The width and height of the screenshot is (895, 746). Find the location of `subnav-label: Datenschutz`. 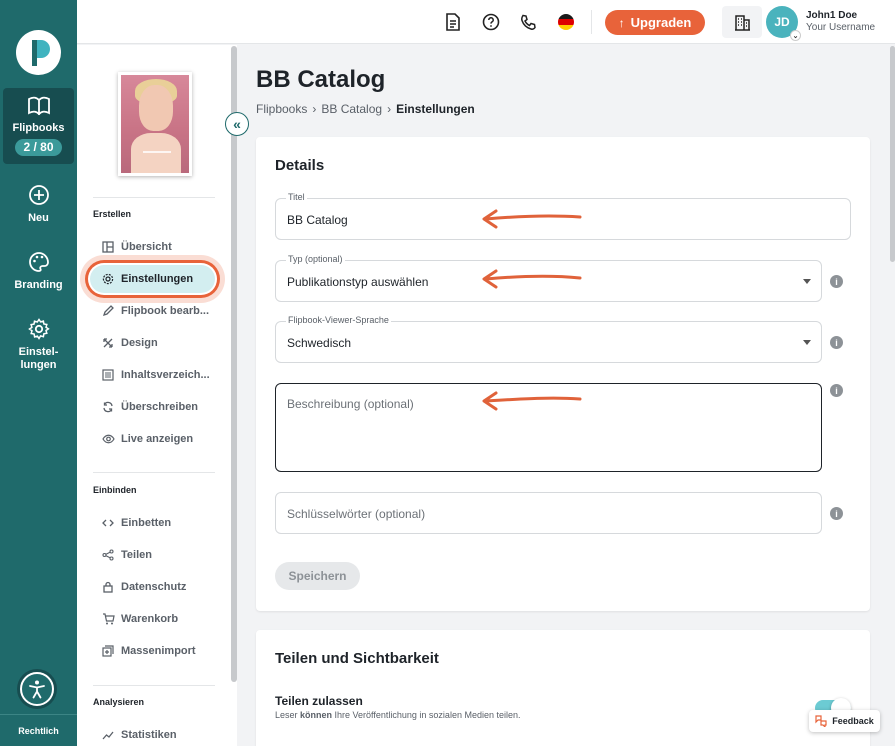

subnav-label: Datenschutz is located at coordinates (154, 587).